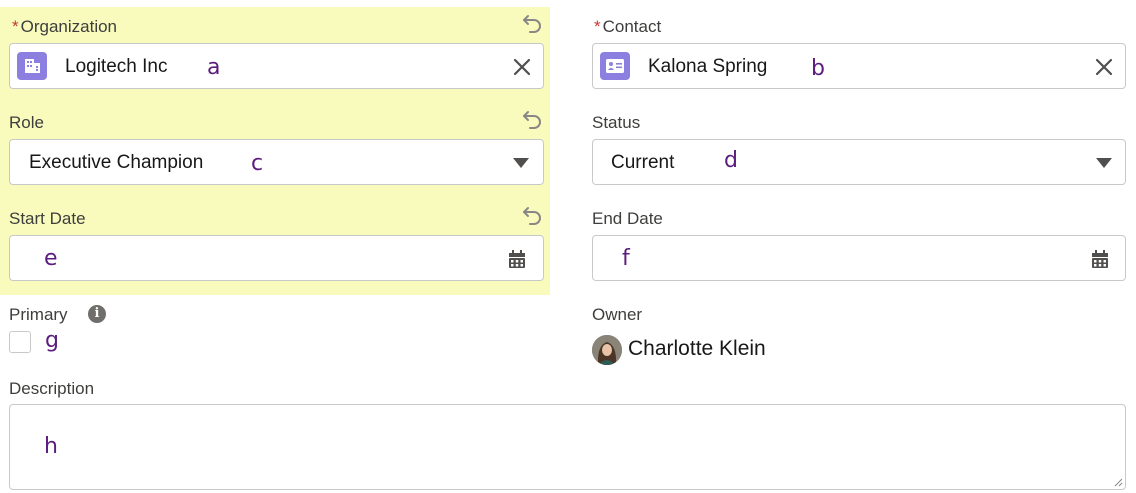 The image size is (1136, 493). Describe the element at coordinates (214, 67) in the screenshot. I see `annotation-marker-a: a` at that location.